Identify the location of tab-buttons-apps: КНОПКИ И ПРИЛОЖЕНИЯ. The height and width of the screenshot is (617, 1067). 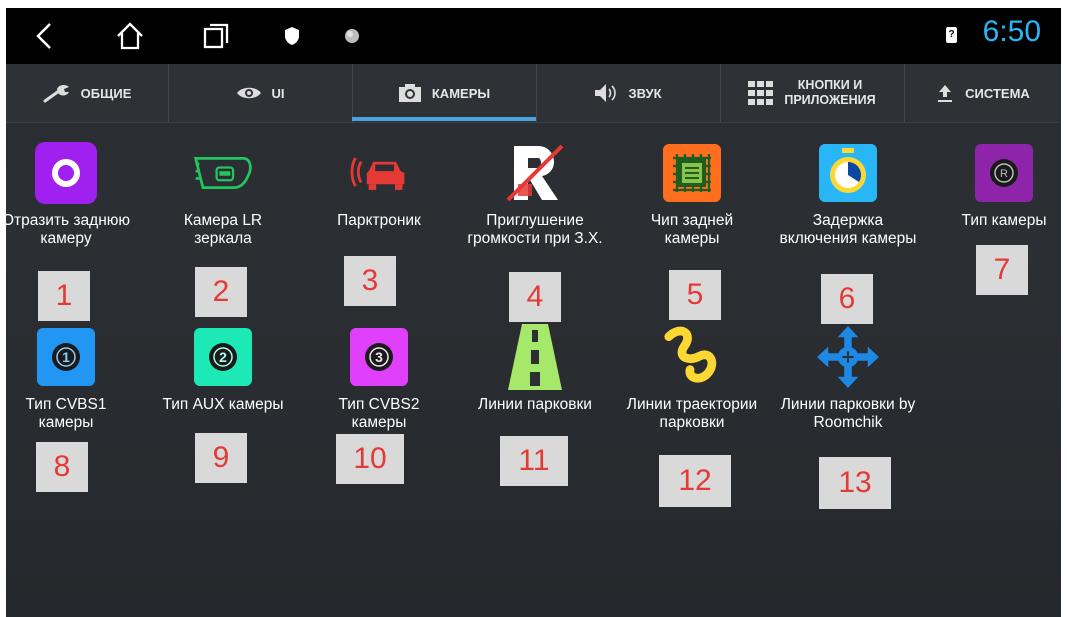
(812, 93).